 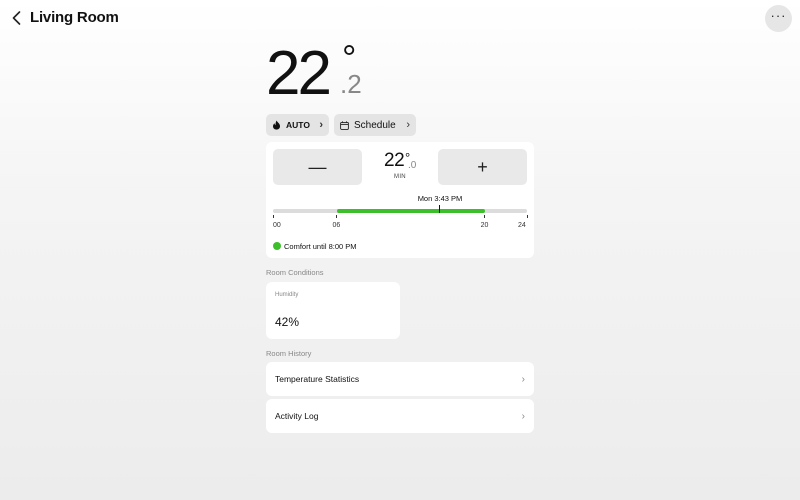 What do you see at coordinates (277, 246) in the screenshot?
I see `status-dot` at bounding box center [277, 246].